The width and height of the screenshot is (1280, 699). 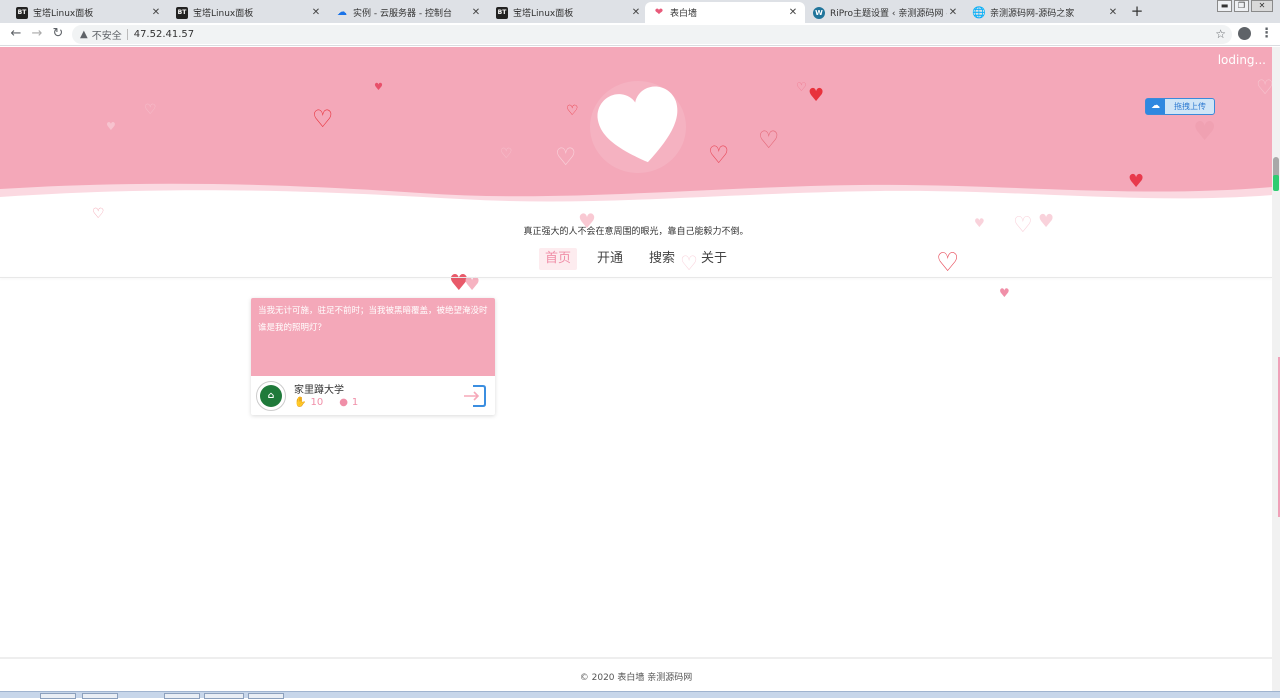 I want to click on upload-button: ☁ 拖拽上传, so click(x=1180, y=106).